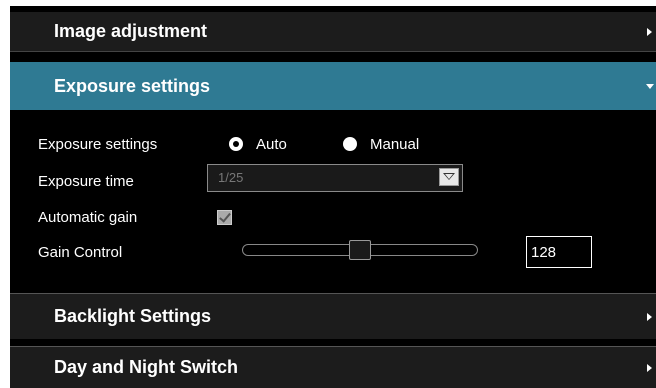 The width and height of the screenshot is (656, 388). What do you see at coordinates (80, 252) in the screenshot?
I see `gain-control-label: Gain Control` at bounding box center [80, 252].